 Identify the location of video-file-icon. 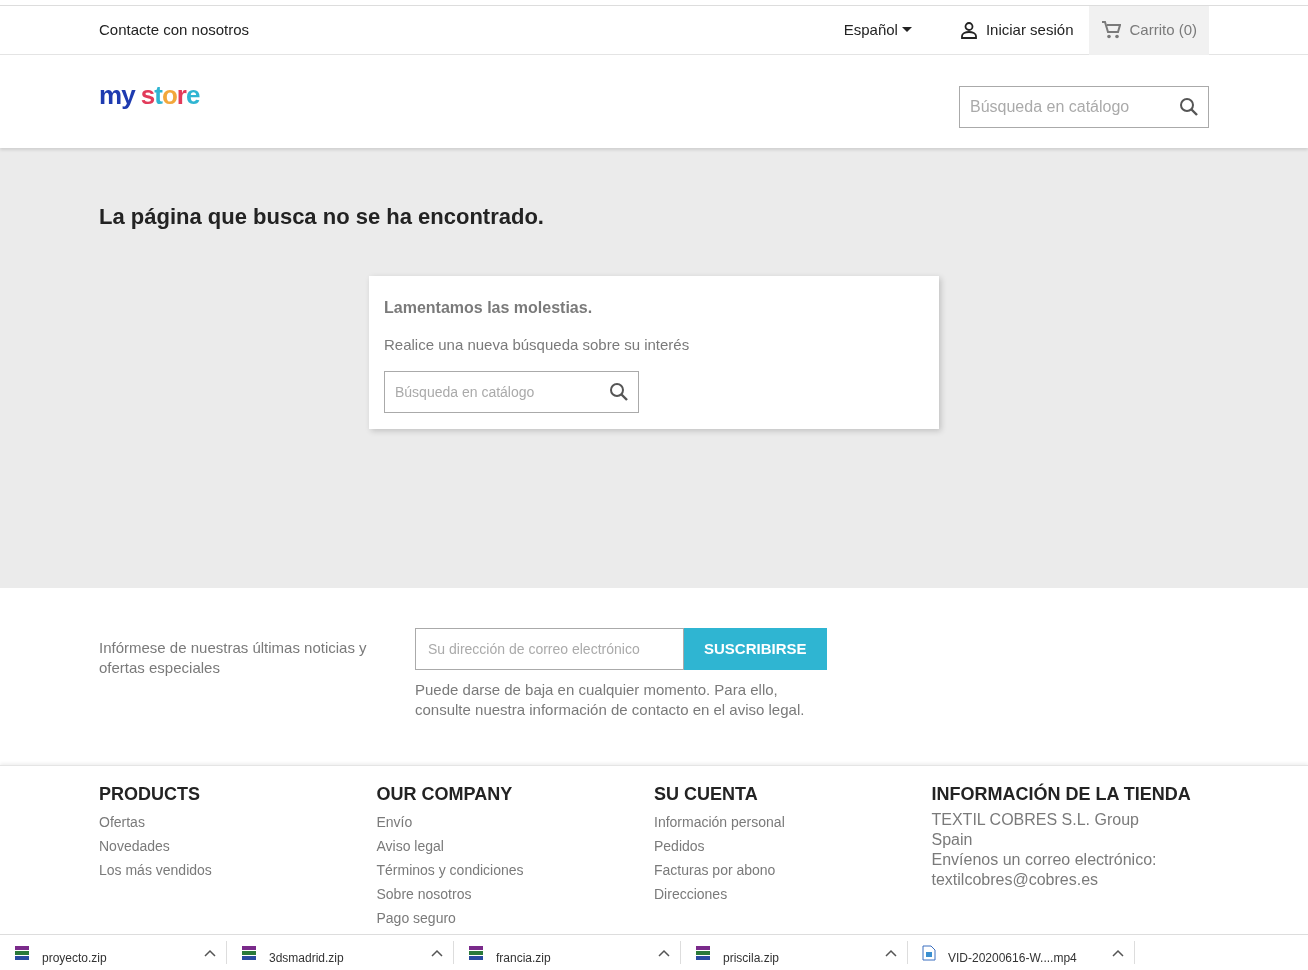
(929, 952).